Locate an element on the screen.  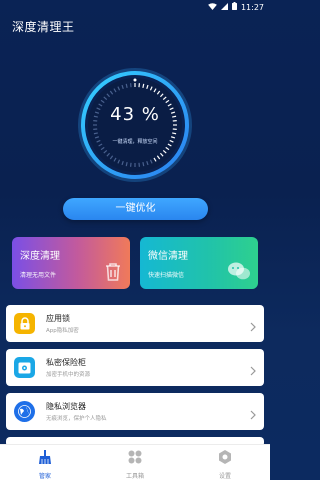
gauge-inner-disc is located at coordinates (135, 125).